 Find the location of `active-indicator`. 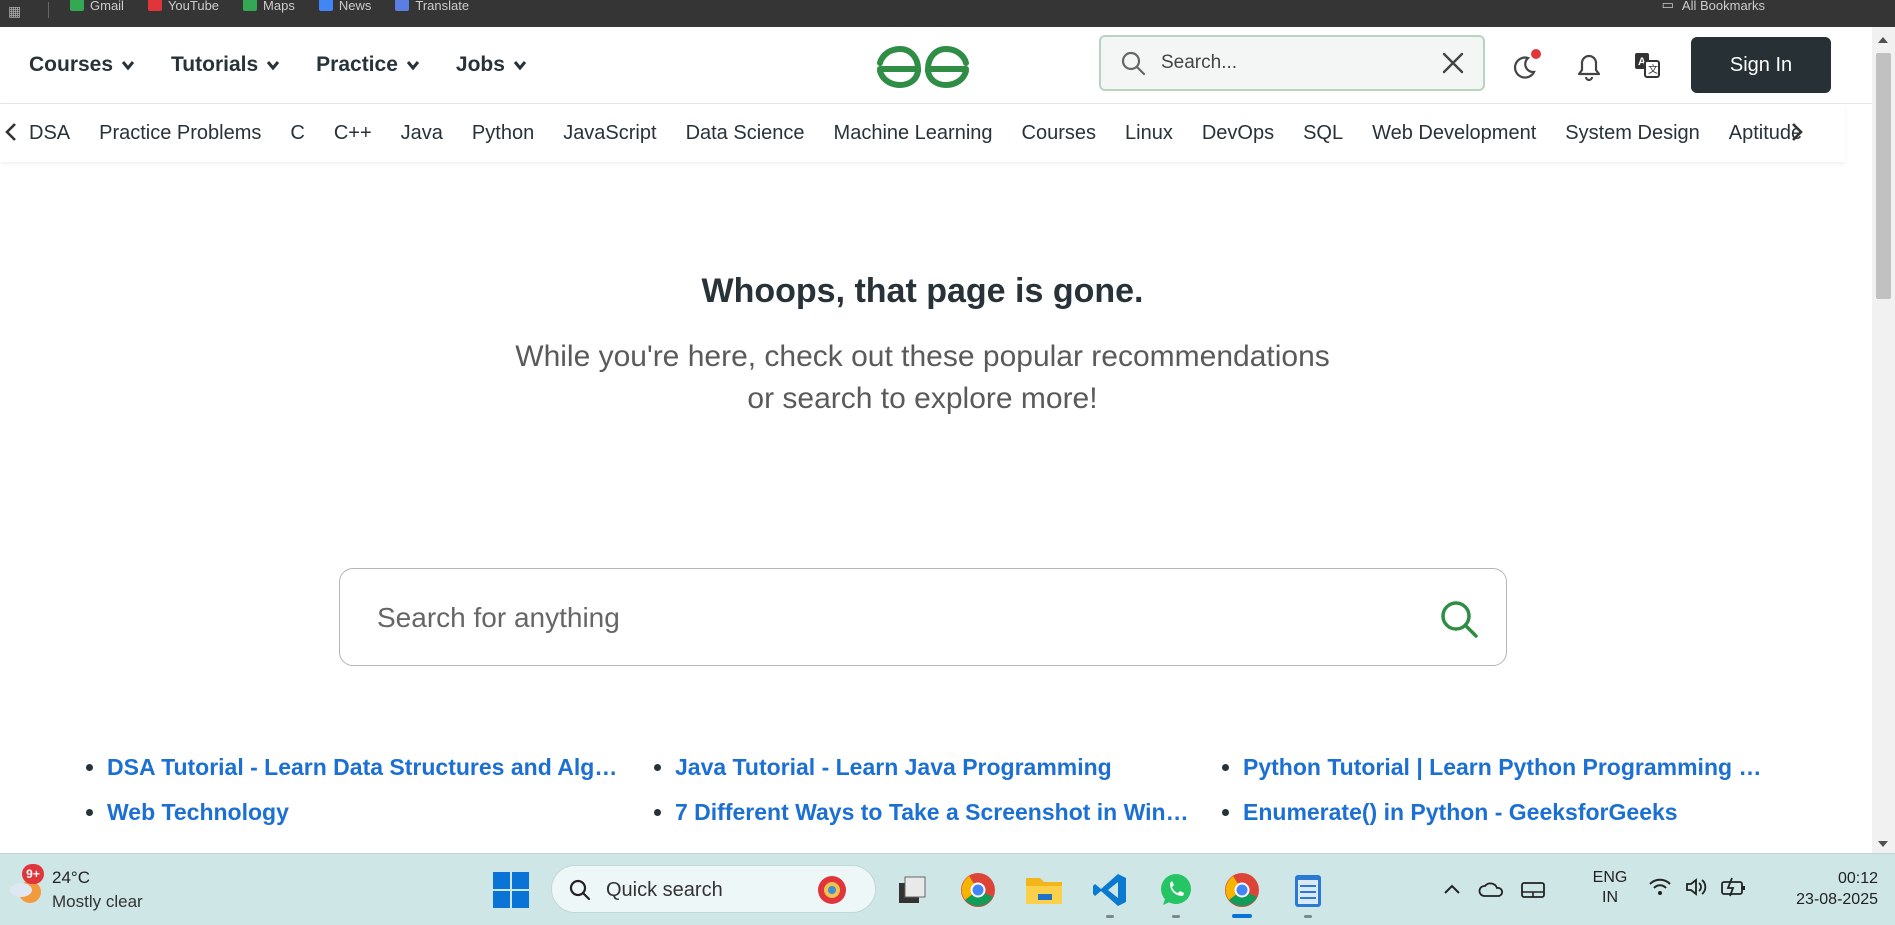

active-indicator is located at coordinates (1242, 916).